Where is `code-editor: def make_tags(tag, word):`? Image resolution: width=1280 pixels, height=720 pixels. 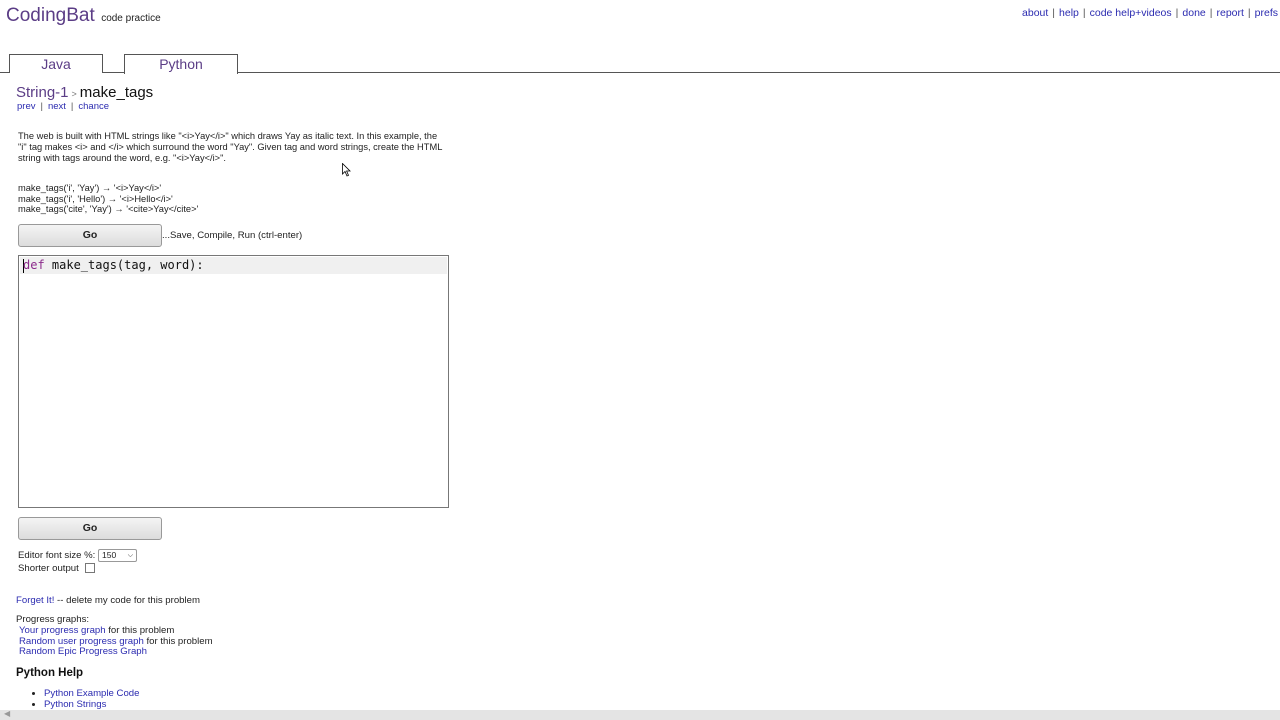 code-editor: def make_tags(tag, word): is located at coordinates (233, 381).